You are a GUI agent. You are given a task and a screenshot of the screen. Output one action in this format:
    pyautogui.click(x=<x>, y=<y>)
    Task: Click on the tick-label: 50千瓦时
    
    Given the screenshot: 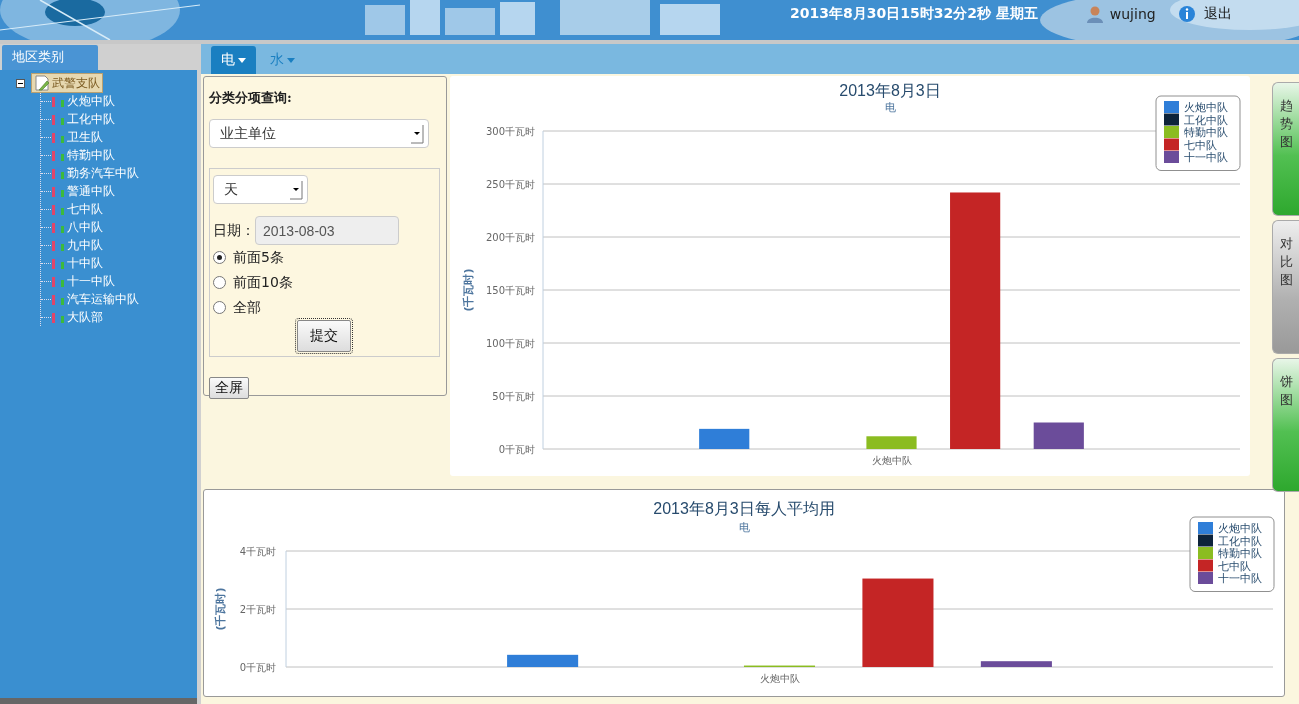 What is the action you would take?
    pyautogui.click(x=513, y=396)
    